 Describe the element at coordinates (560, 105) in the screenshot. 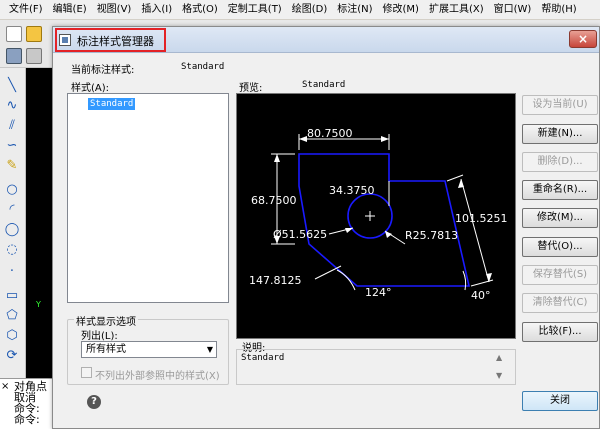

I see `set-current-button: 设为当前(U)` at that location.